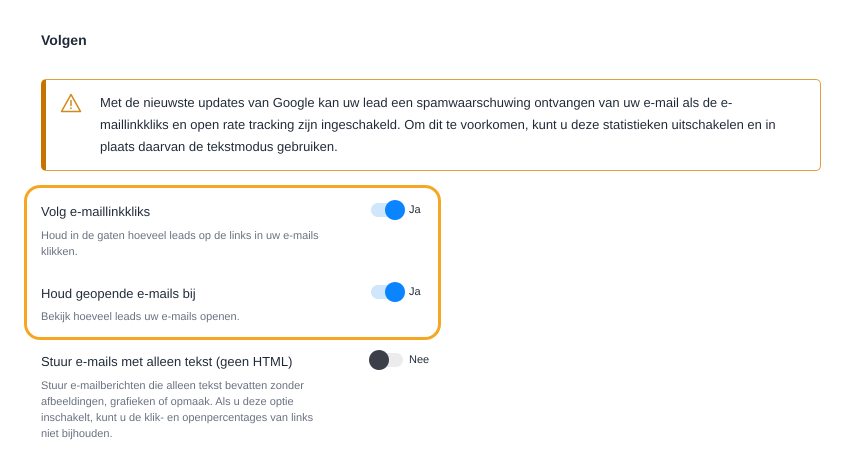  Describe the element at coordinates (96, 212) in the screenshot. I see `setting-title: Volg e-maillinkkliks` at that location.